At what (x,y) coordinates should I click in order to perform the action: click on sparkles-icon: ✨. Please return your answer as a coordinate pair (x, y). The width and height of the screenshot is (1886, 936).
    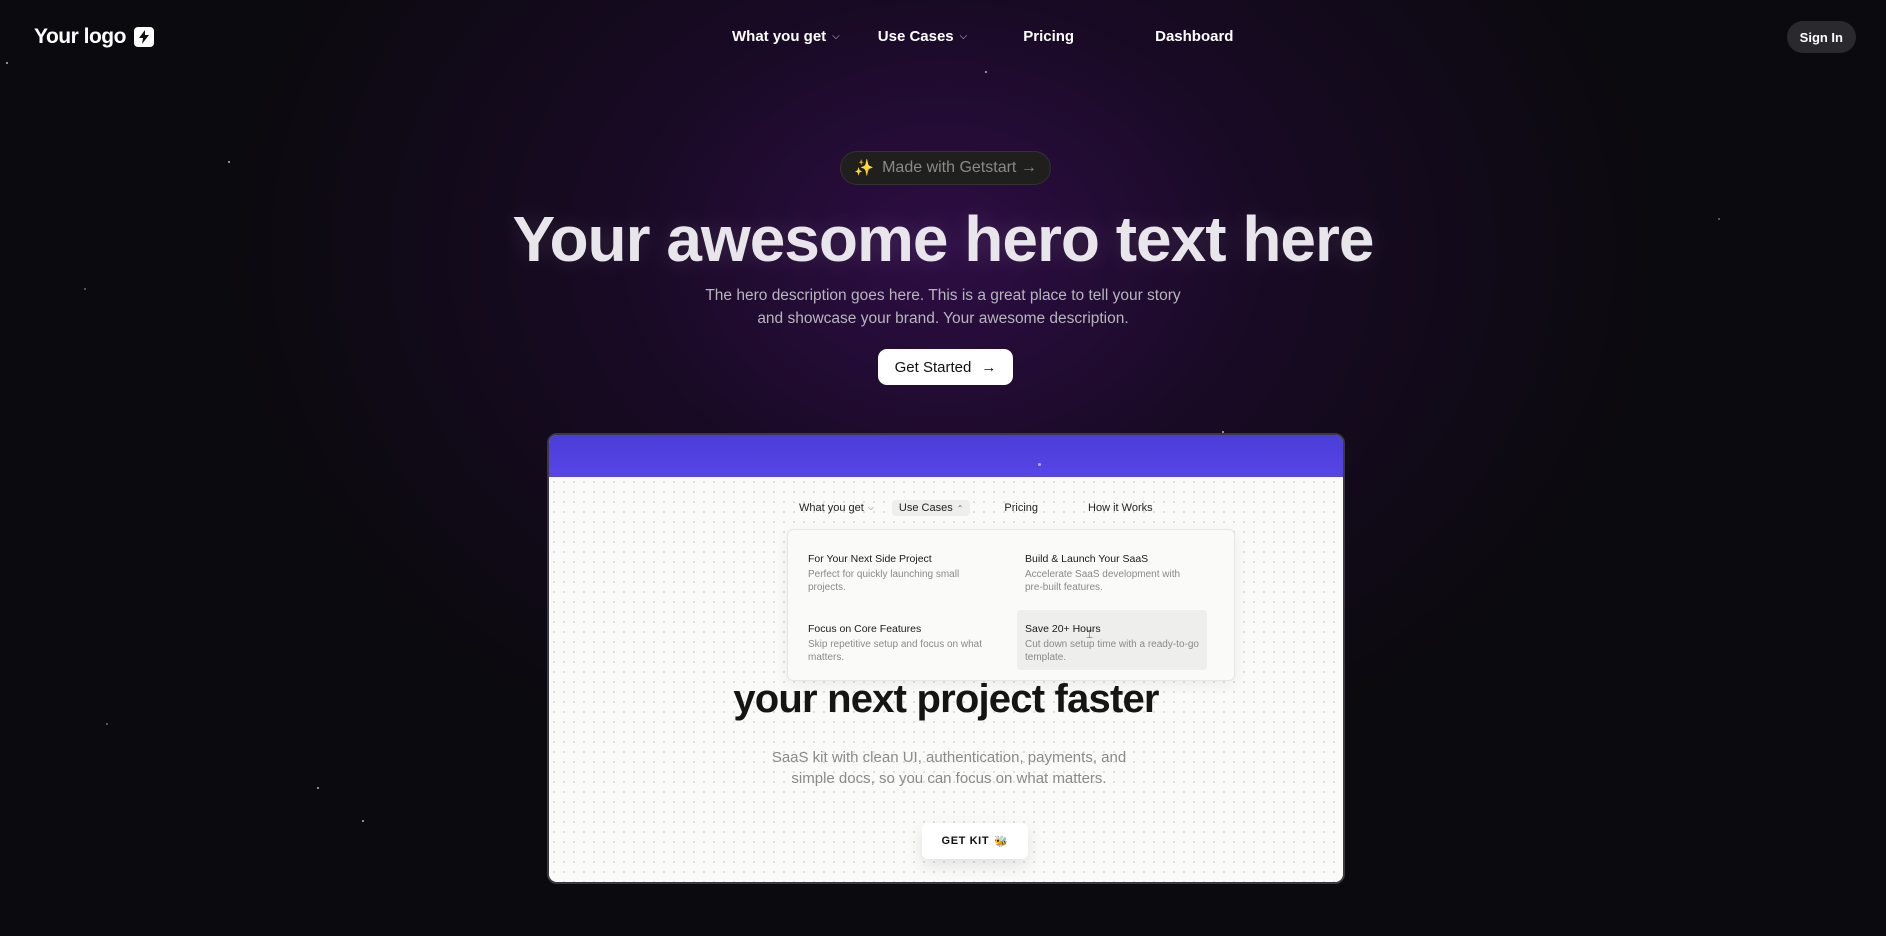
    Looking at the image, I should click on (864, 168).